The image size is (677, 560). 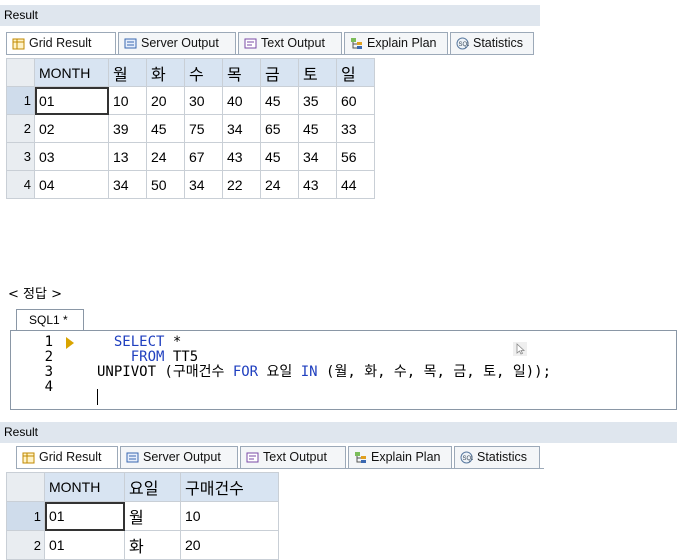 What do you see at coordinates (241, 100) in the screenshot?
I see `table-cell: 40` at bounding box center [241, 100].